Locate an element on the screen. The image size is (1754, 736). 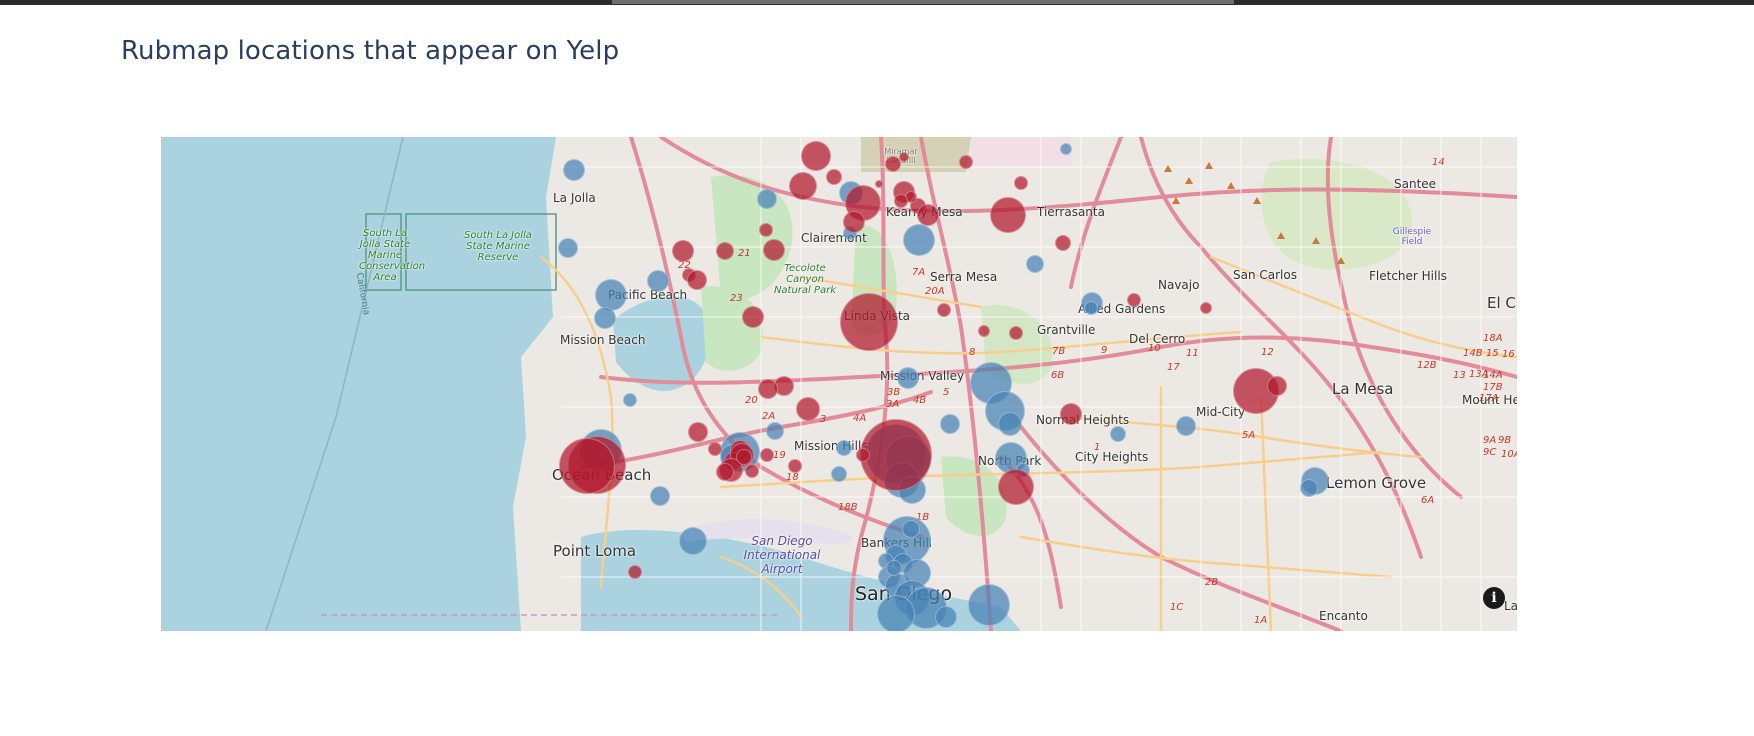
browser-top-bar is located at coordinates (877, 2).